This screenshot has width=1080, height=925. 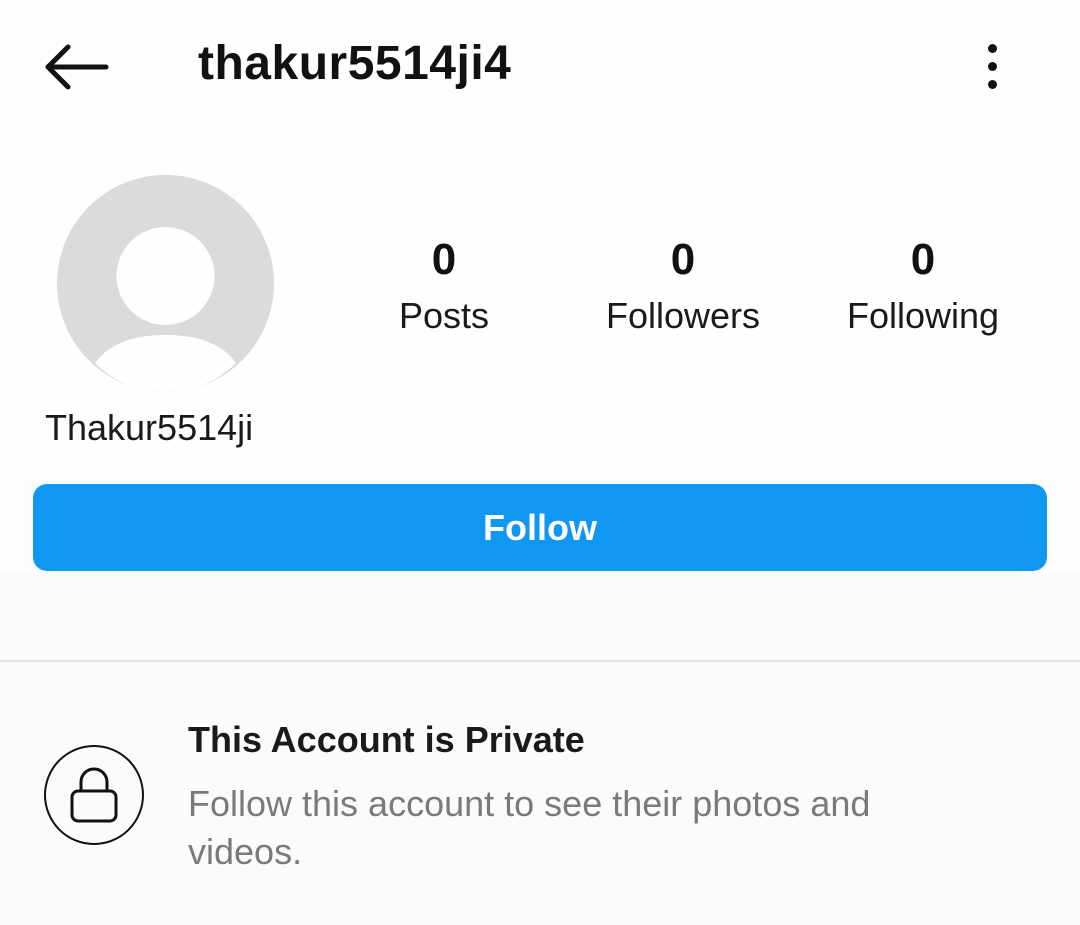 I want to click on profile-stats: 0 Posts 0 Followers 0 Following, so click(x=540, y=292).